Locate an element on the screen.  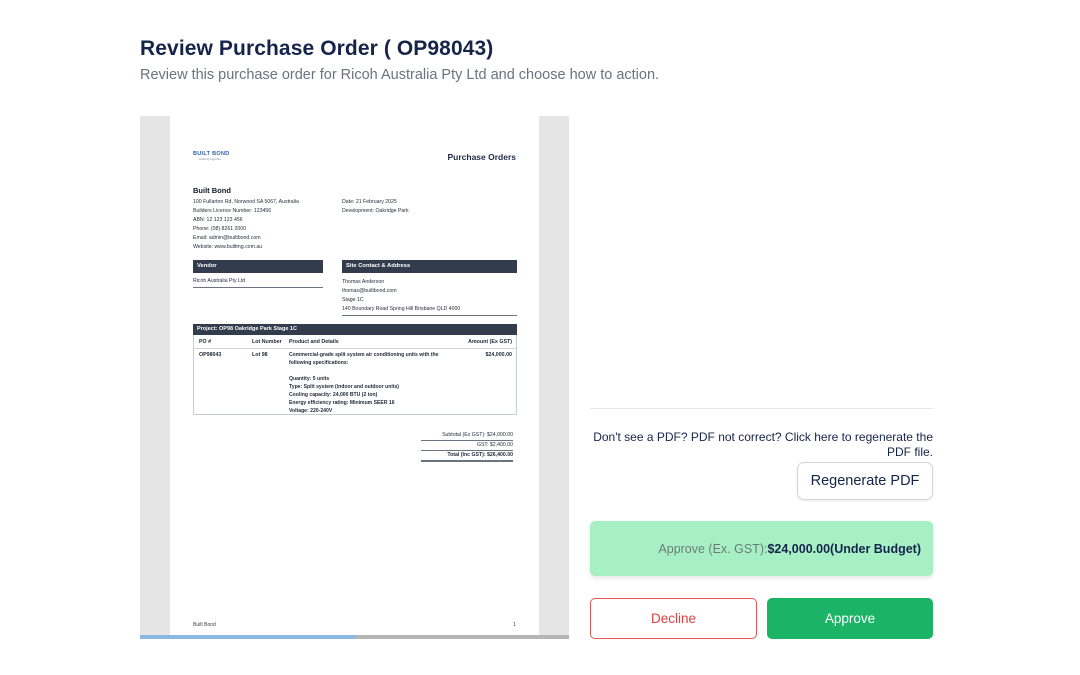
site-contact-name: Thomas Anderson is located at coordinates (363, 282).